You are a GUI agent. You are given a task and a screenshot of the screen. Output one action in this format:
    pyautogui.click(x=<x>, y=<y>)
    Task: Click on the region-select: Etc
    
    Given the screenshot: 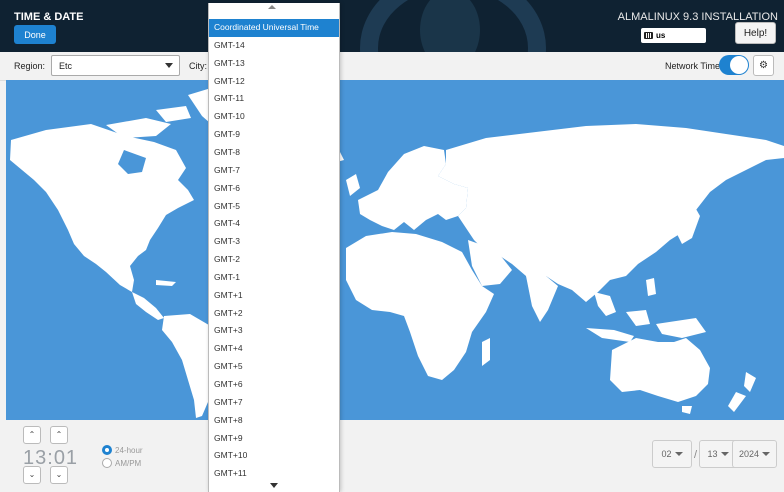 What is the action you would take?
    pyautogui.click(x=115, y=65)
    